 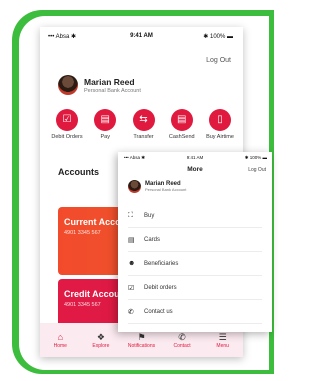 I want to click on nav-label: Explore, so click(x=101, y=345).